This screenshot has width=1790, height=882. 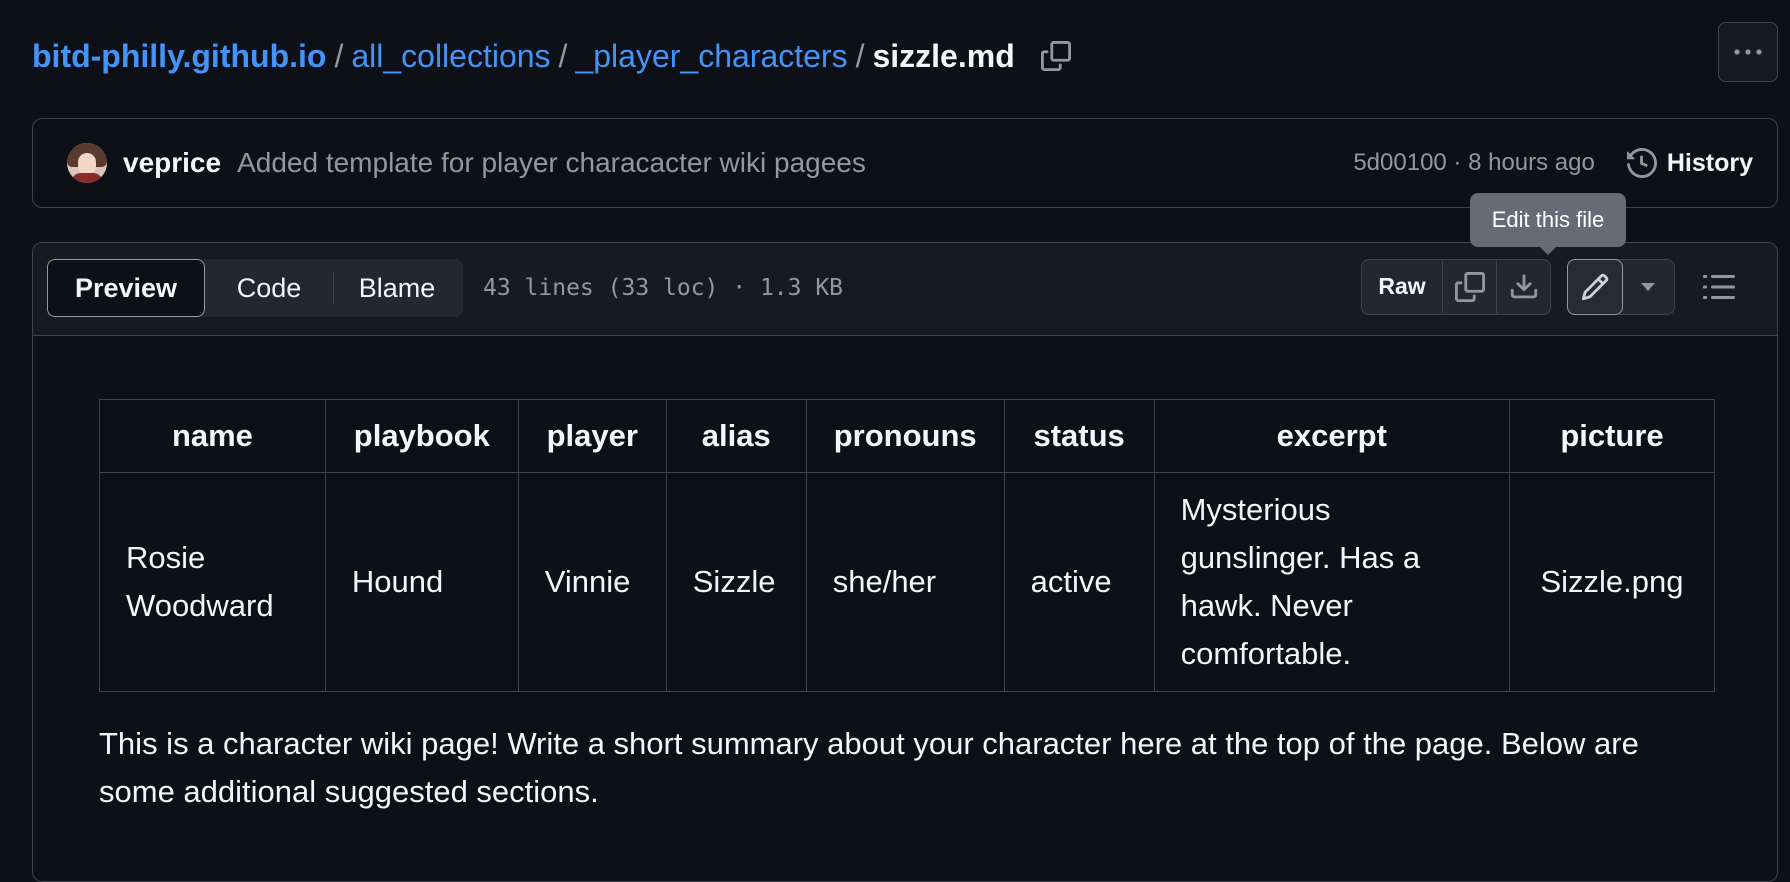 I want to click on download-icon, so click(x=1523, y=285).